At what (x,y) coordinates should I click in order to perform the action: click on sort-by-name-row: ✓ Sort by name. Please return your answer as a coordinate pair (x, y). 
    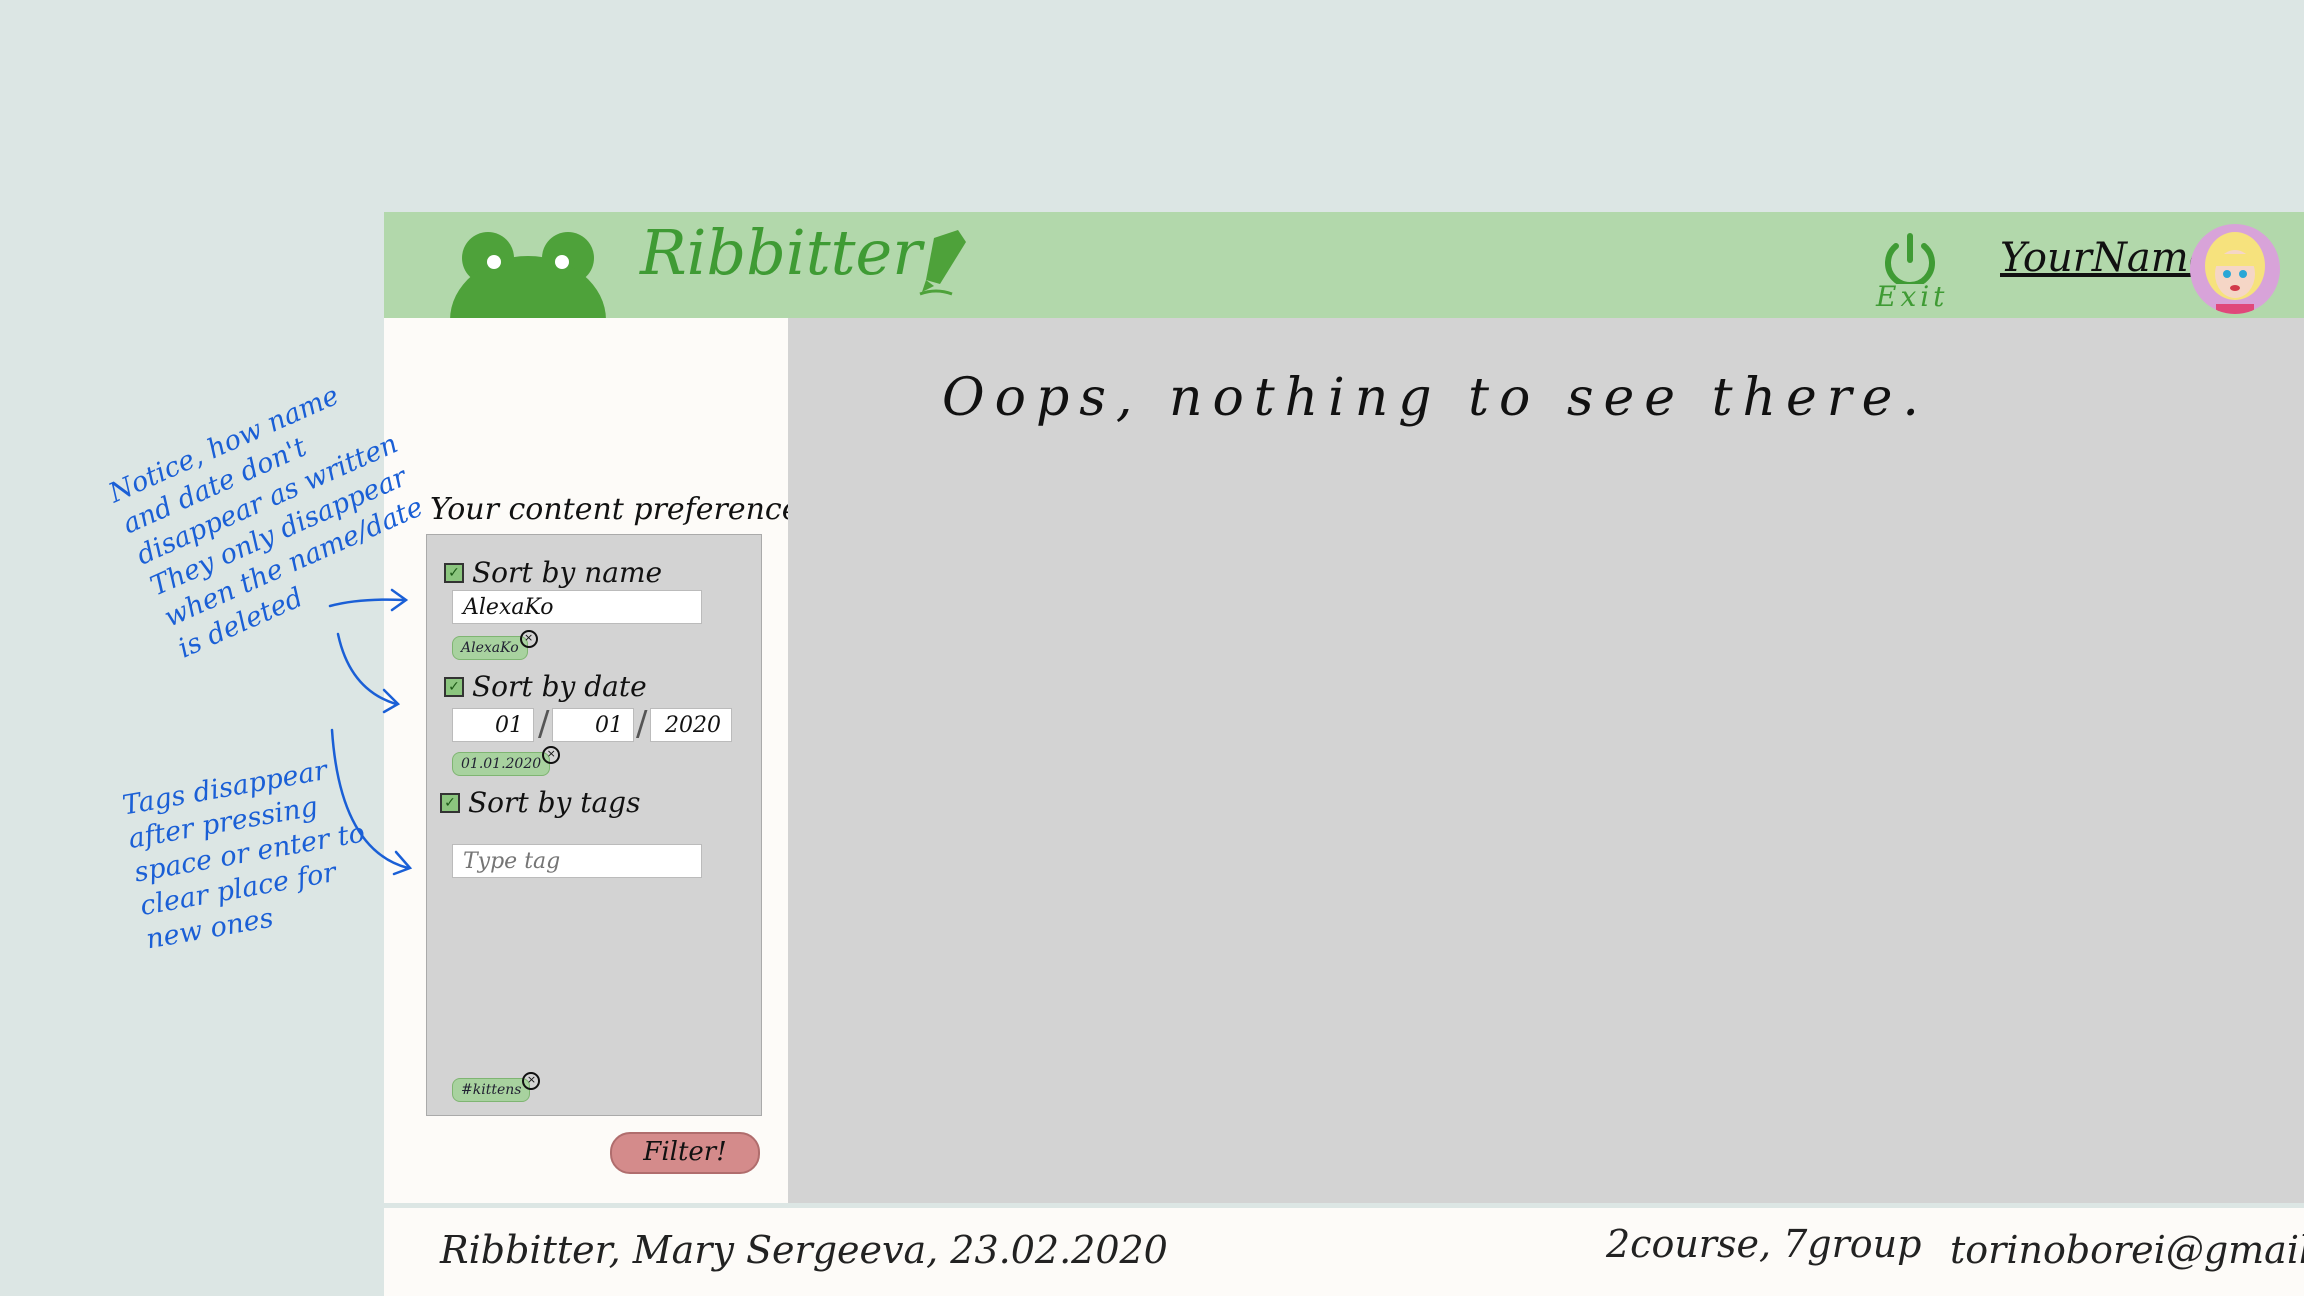
    Looking at the image, I should click on (553, 572).